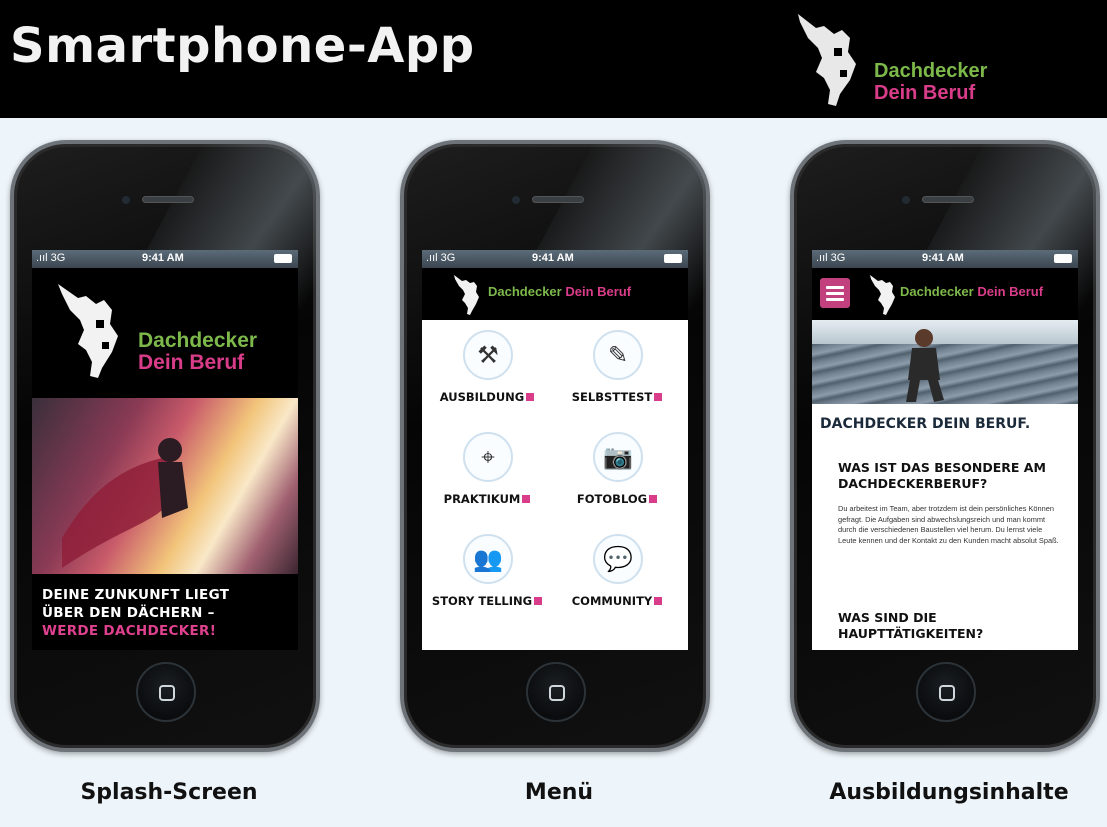 The image size is (1107, 827). What do you see at coordinates (129, 631) in the screenshot?
I see `tagline-line-3: WERDE DACHDECKER!` at bounding box center [129, 631].